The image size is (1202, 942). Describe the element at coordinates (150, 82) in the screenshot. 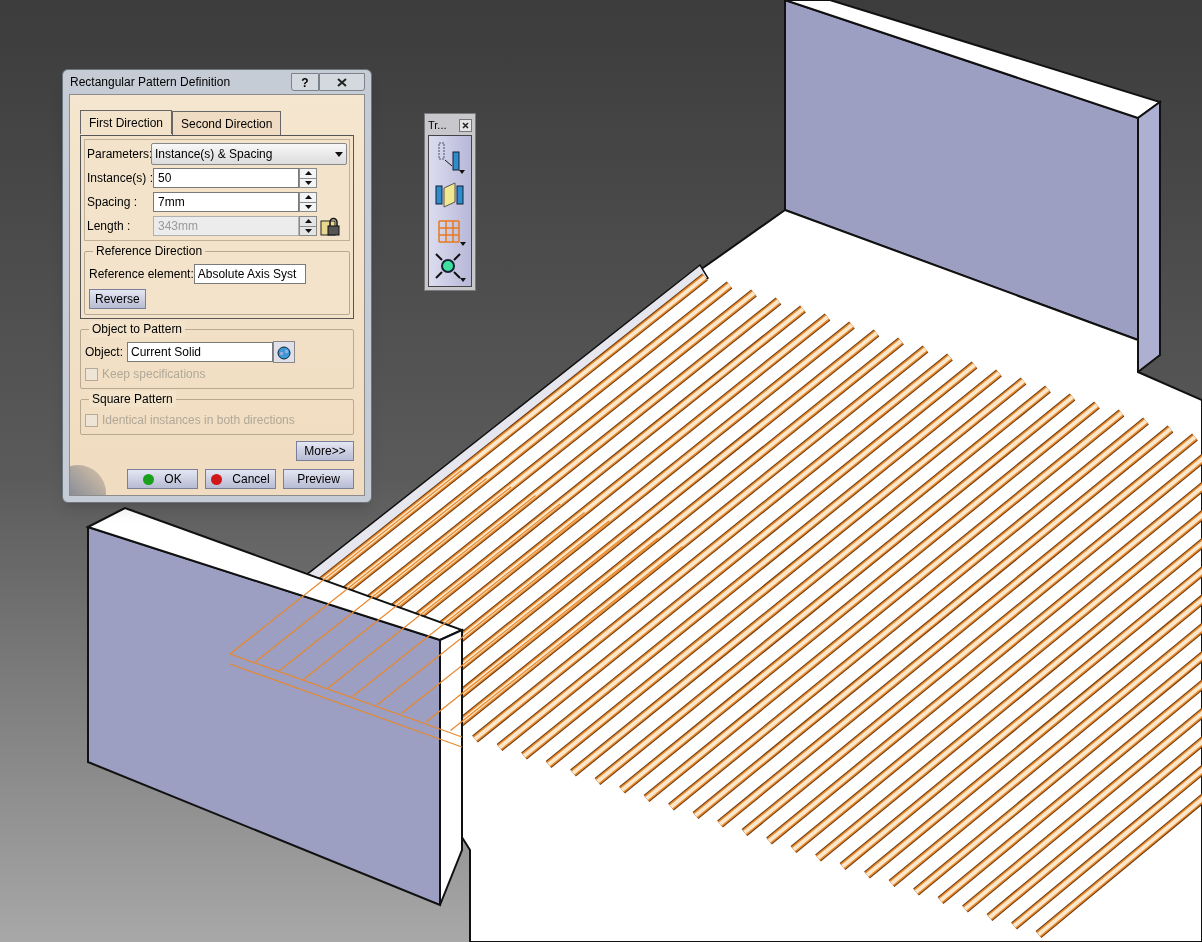

I see `window-title: Rectangular Pattern Definition` at that location.